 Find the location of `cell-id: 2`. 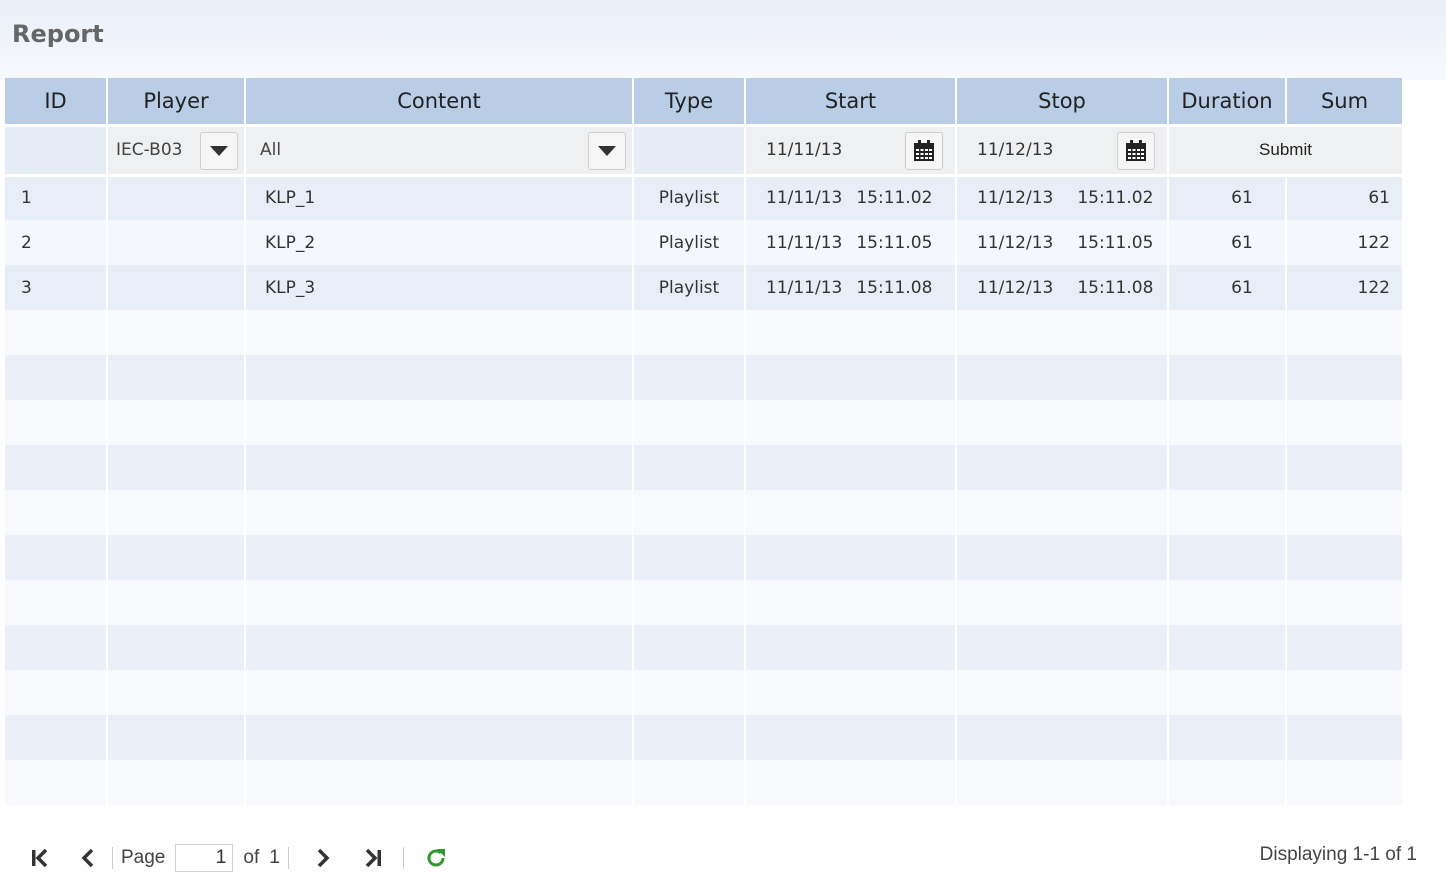

cell-id: 2 is located at coordinates (56, 242).